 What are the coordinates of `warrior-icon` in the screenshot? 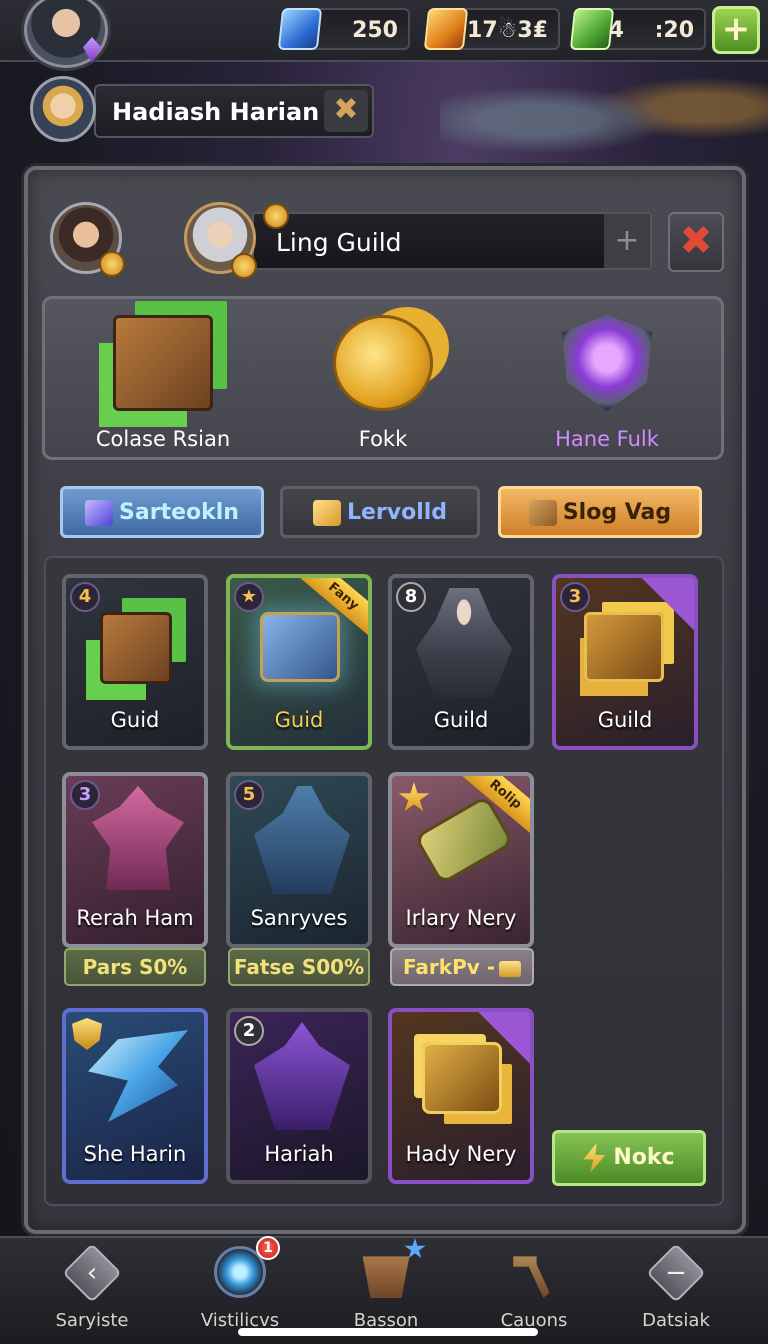 It's located at (302, 840).